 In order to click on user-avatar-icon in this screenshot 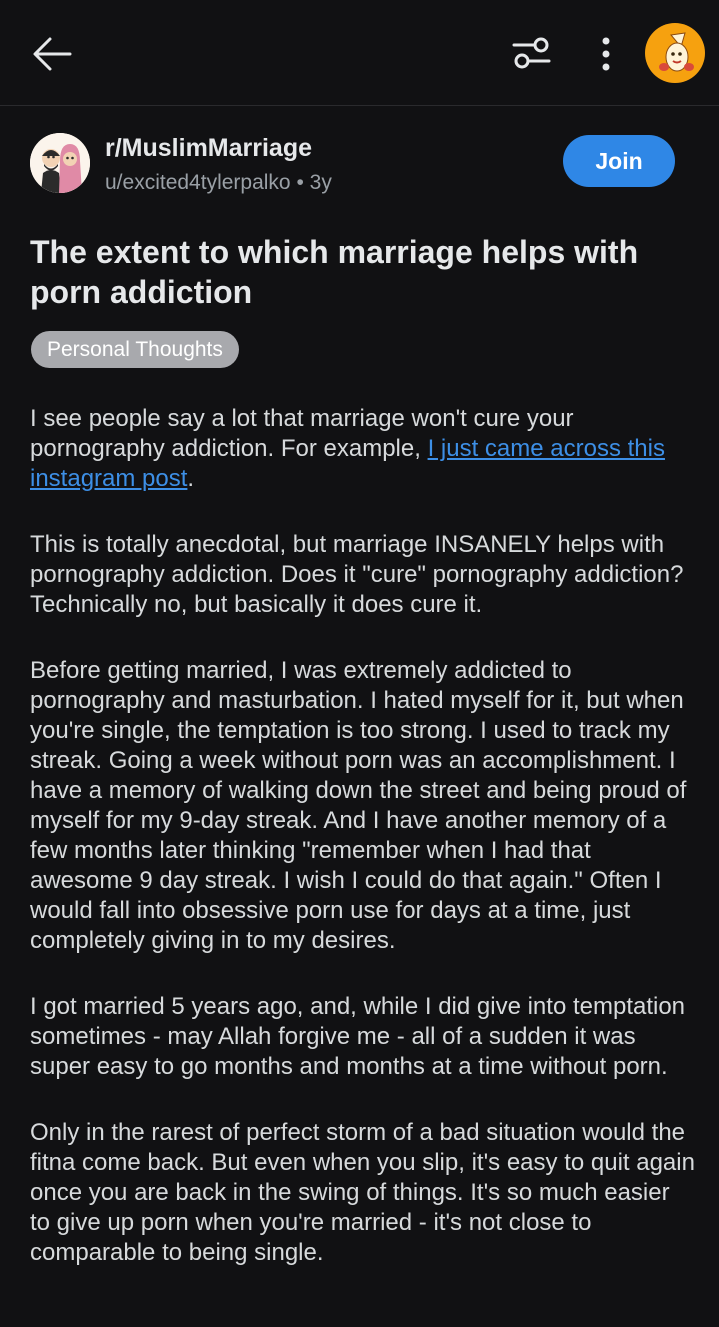, I will do `click(676, 52)`.